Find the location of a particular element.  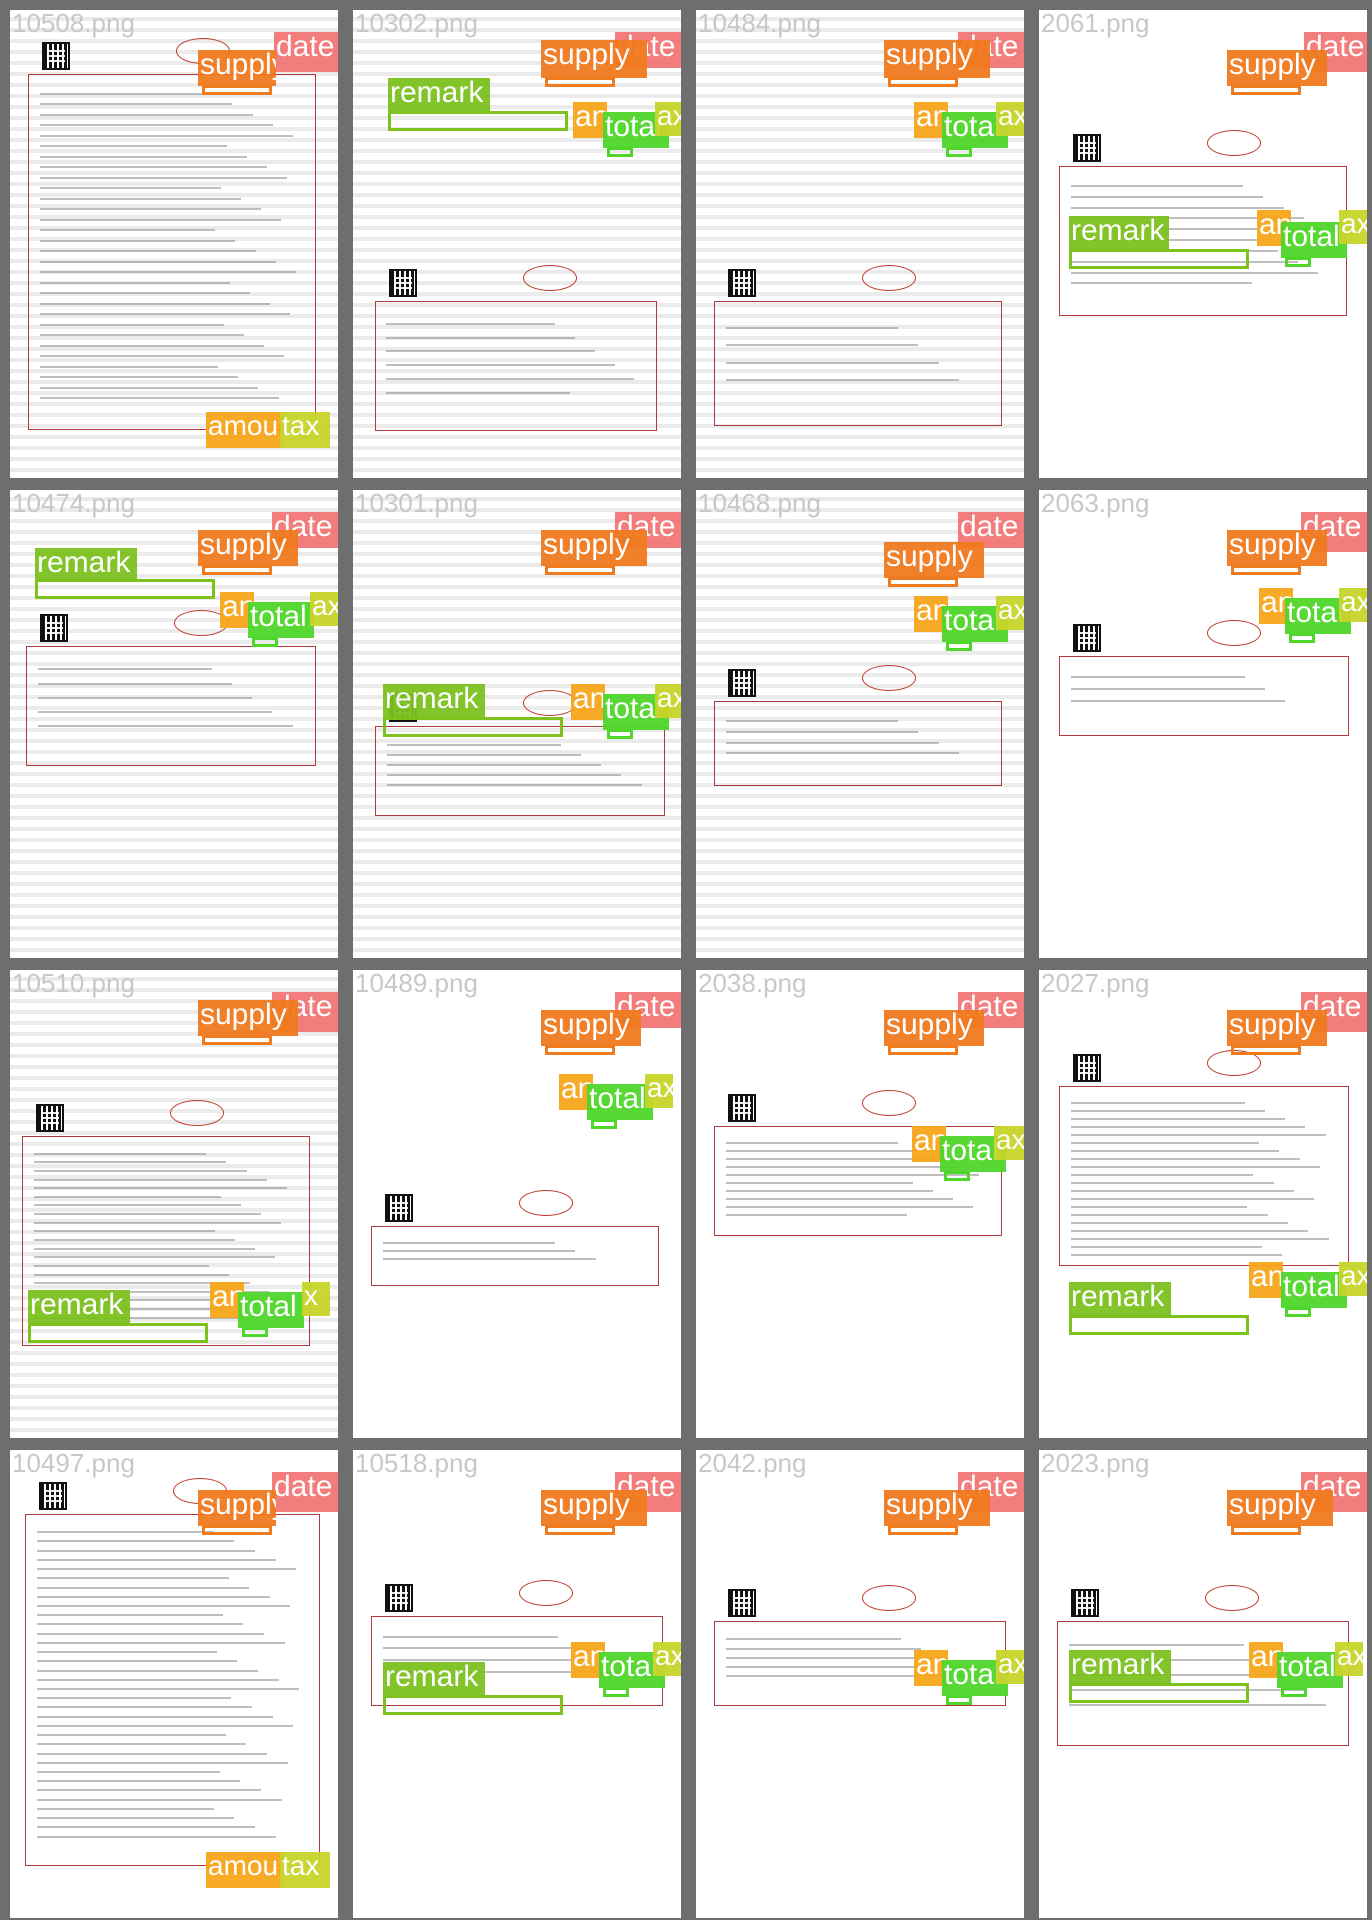

image-tile: 2038.png date supply an total ax is located at coordinates (860, 1204).